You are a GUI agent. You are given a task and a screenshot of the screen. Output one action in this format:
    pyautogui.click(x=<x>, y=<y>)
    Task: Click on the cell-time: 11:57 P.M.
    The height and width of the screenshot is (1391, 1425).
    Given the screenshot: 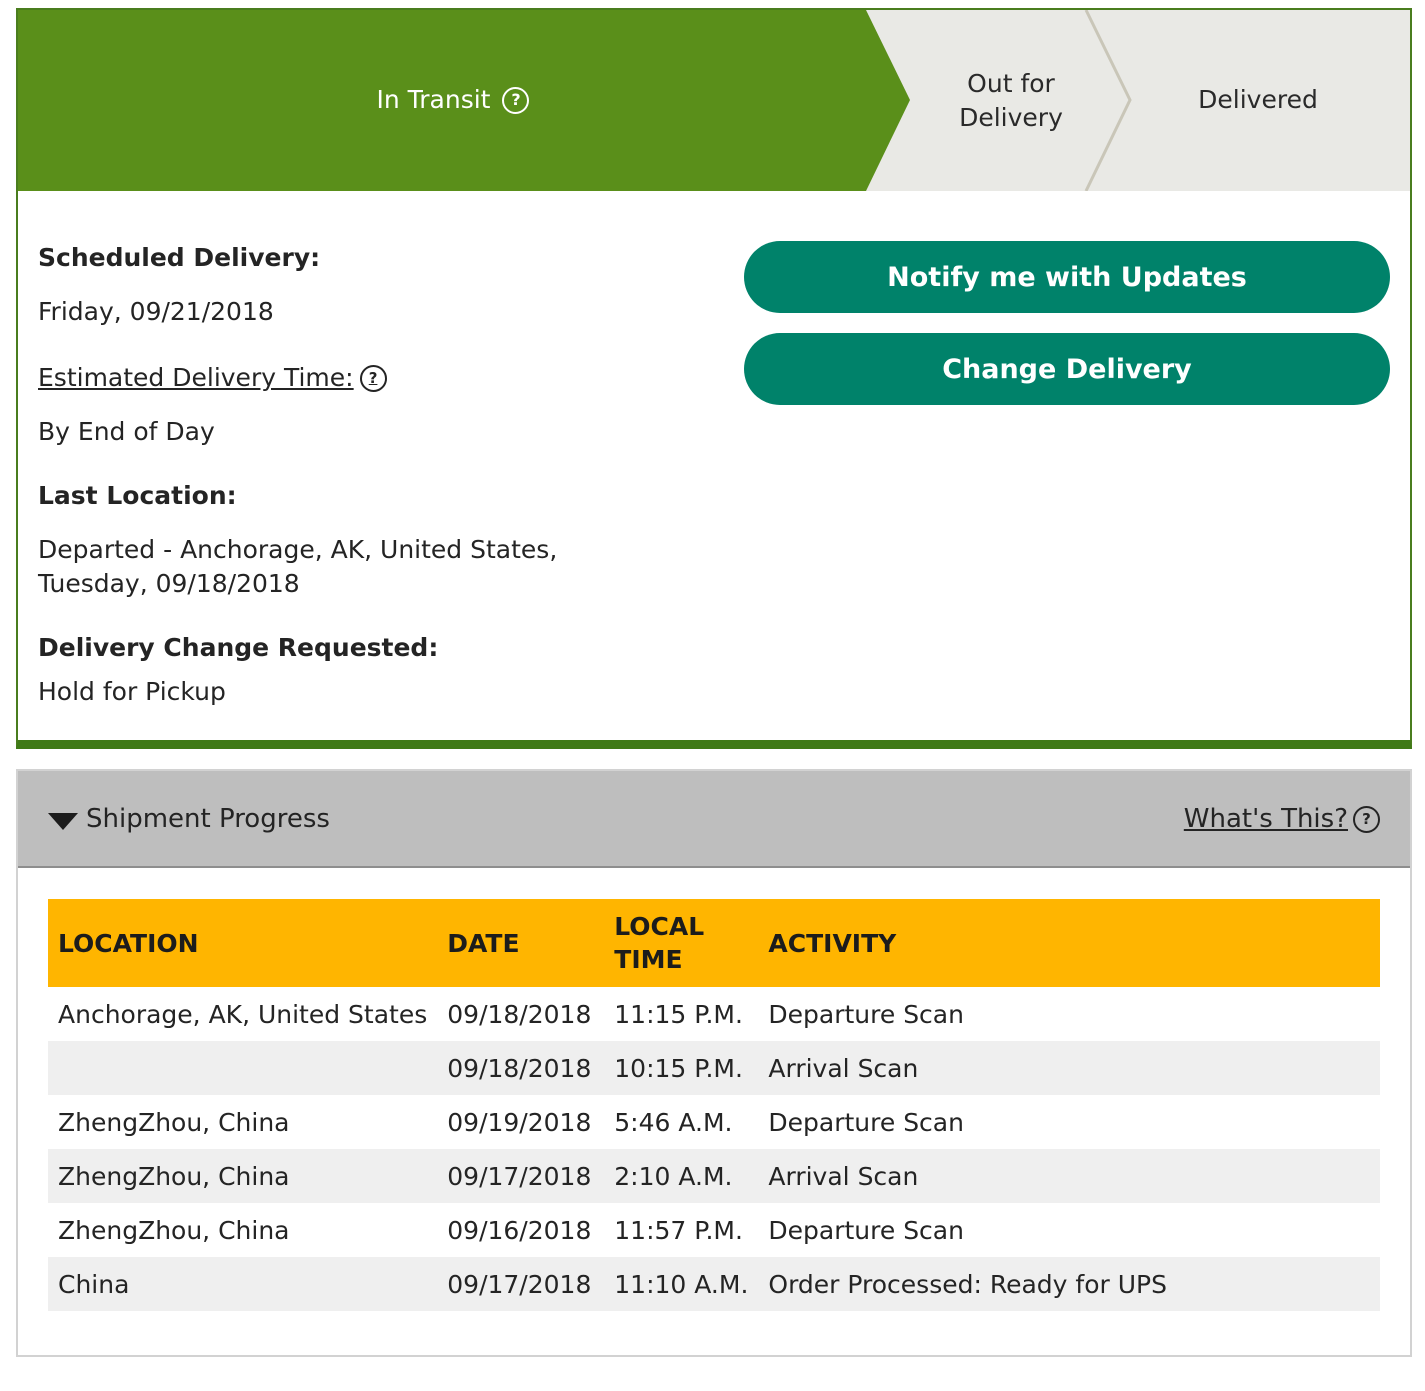 What is the action you would take?
    pyautogui.click(x=678, y=1230)
    